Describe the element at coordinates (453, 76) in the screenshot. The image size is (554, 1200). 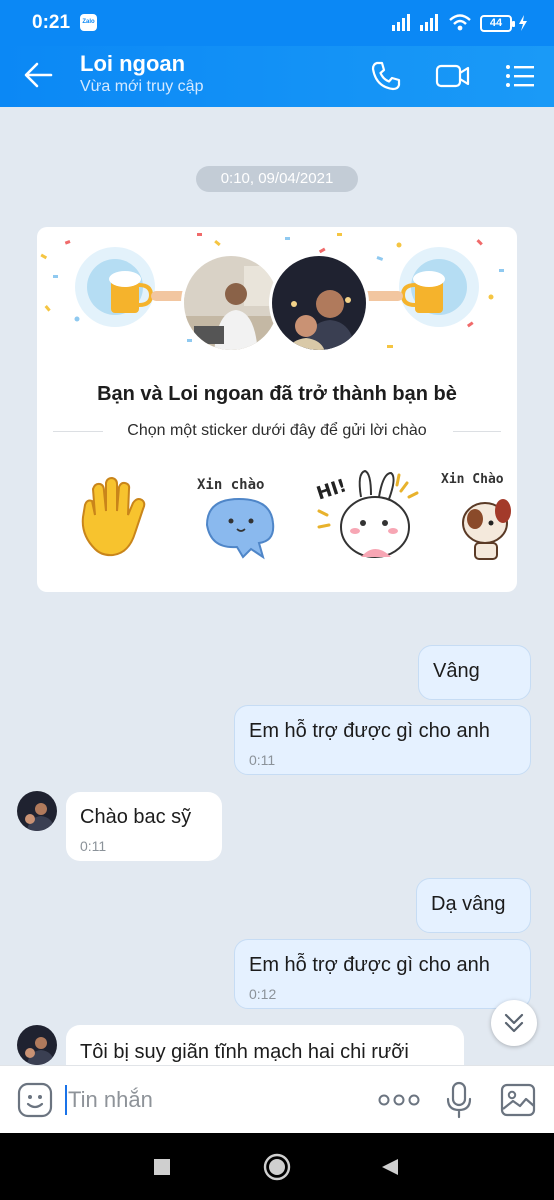
I see `video-icon` at that location.